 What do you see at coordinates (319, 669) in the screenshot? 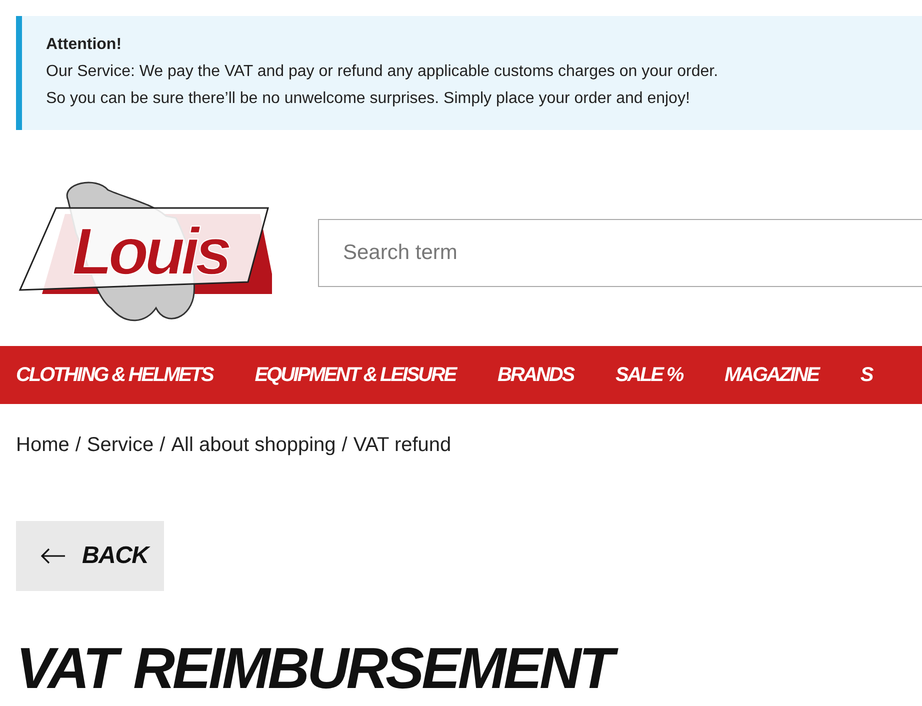
I see `page-heading: VAT REIMBURSEMENT` at bounding box center [319, 669].